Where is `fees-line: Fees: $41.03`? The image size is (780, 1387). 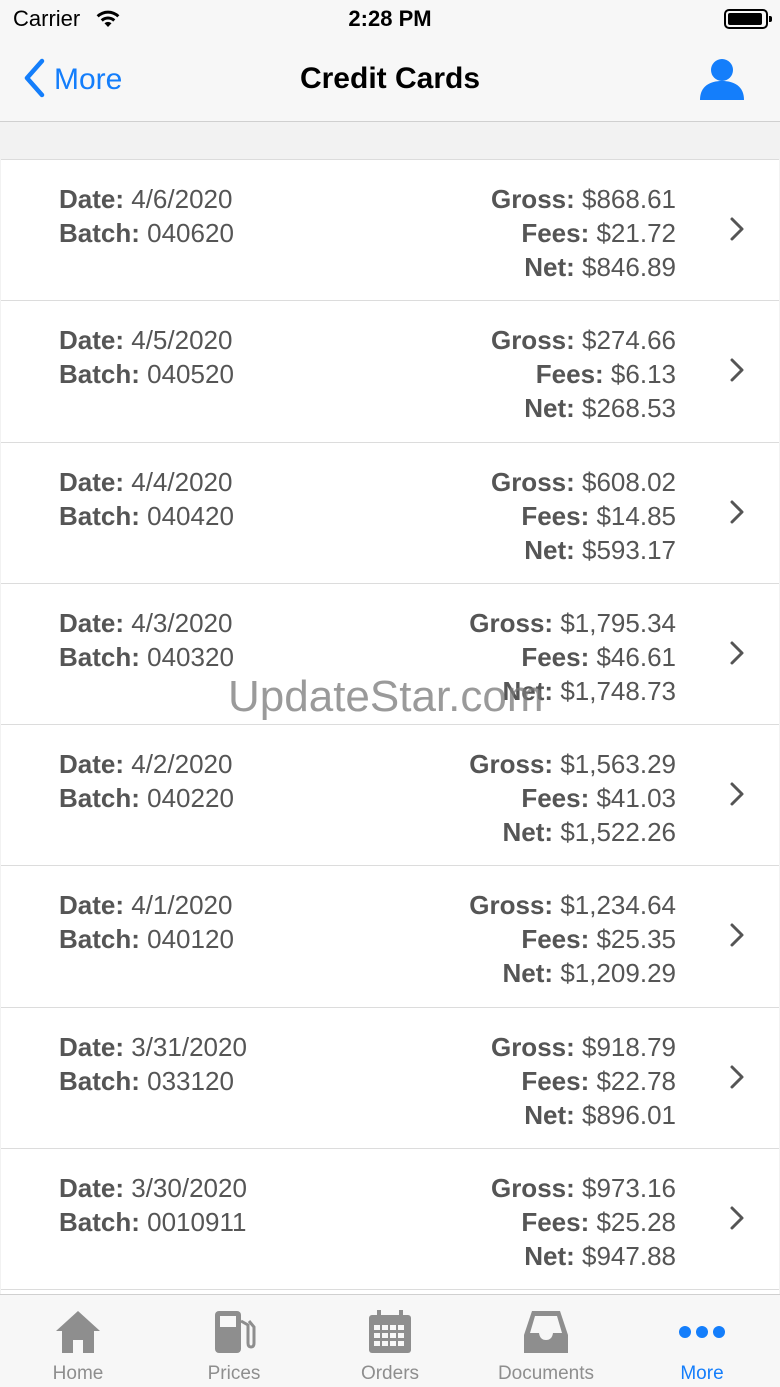 fees-line: Fees: $41.03 is located at coordinates (572, 798).